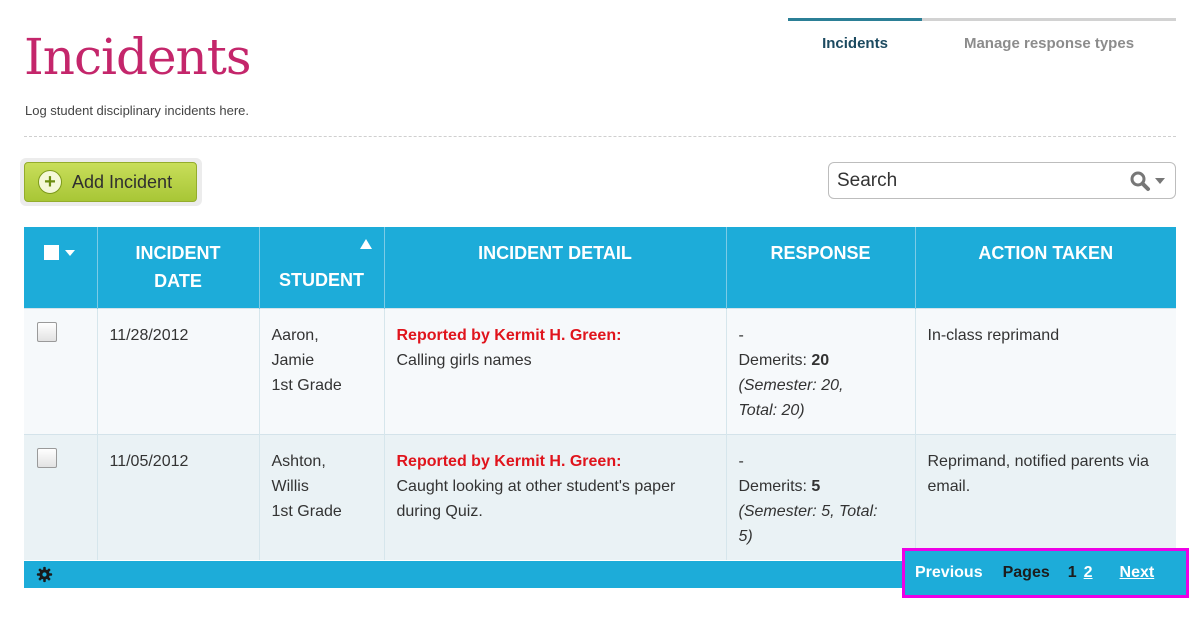  I want to click on header-action-taken: ACTION TAKEN, so click(1045, 267).